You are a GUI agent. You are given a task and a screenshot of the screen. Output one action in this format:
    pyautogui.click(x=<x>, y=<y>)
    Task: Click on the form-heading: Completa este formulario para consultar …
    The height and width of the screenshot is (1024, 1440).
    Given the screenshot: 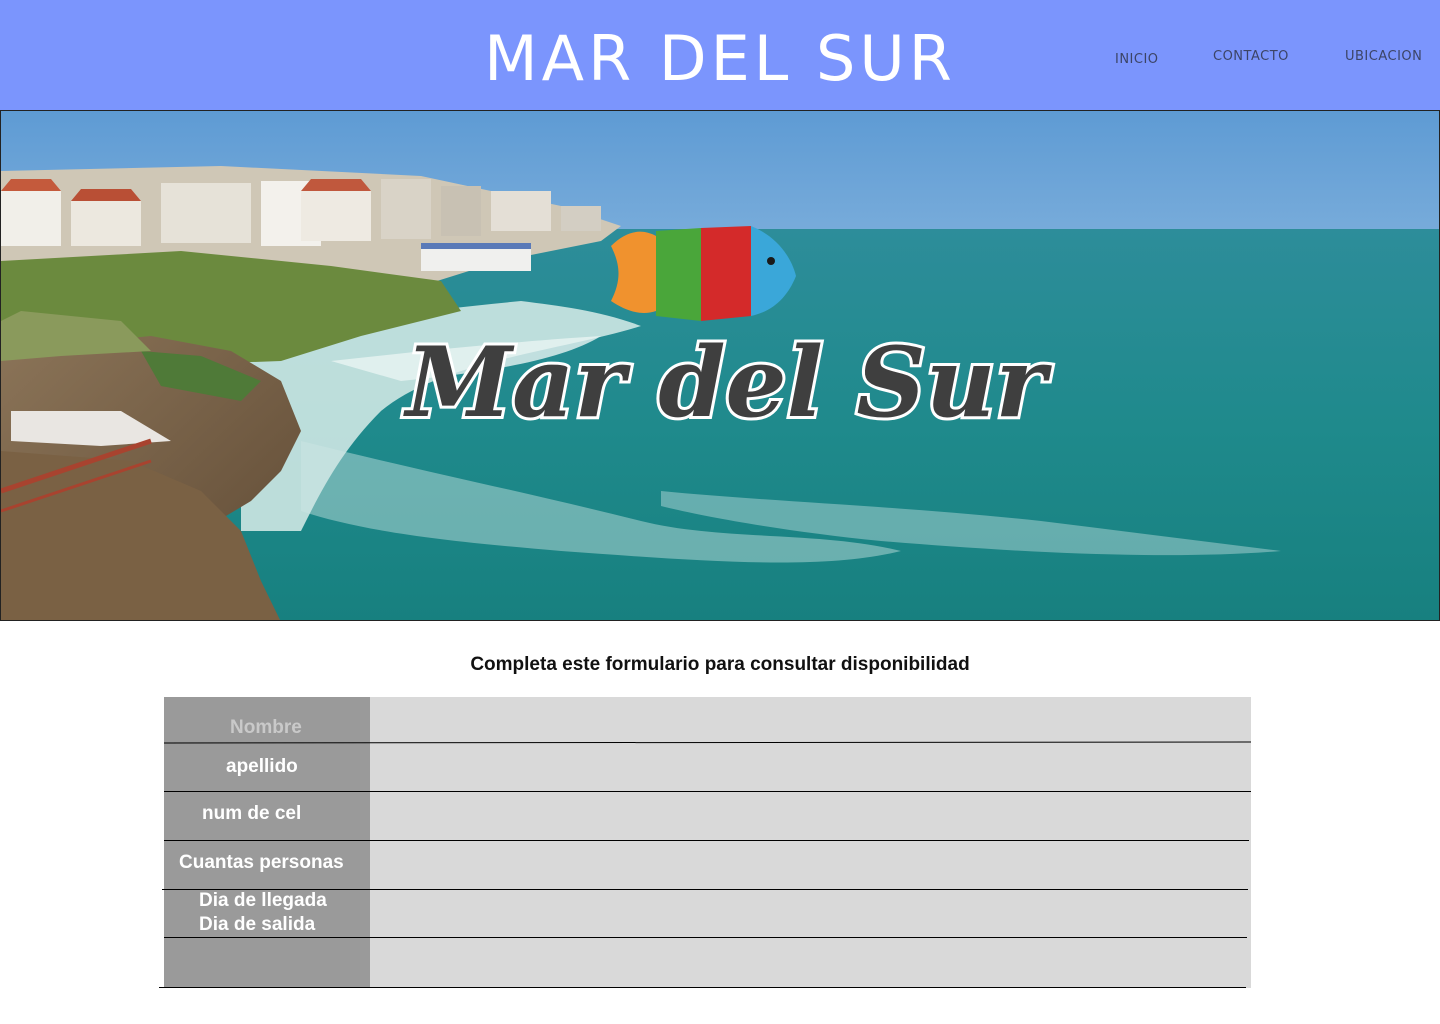 What is the action you would take?
    pyautogui.click(x=720, y=664)
    